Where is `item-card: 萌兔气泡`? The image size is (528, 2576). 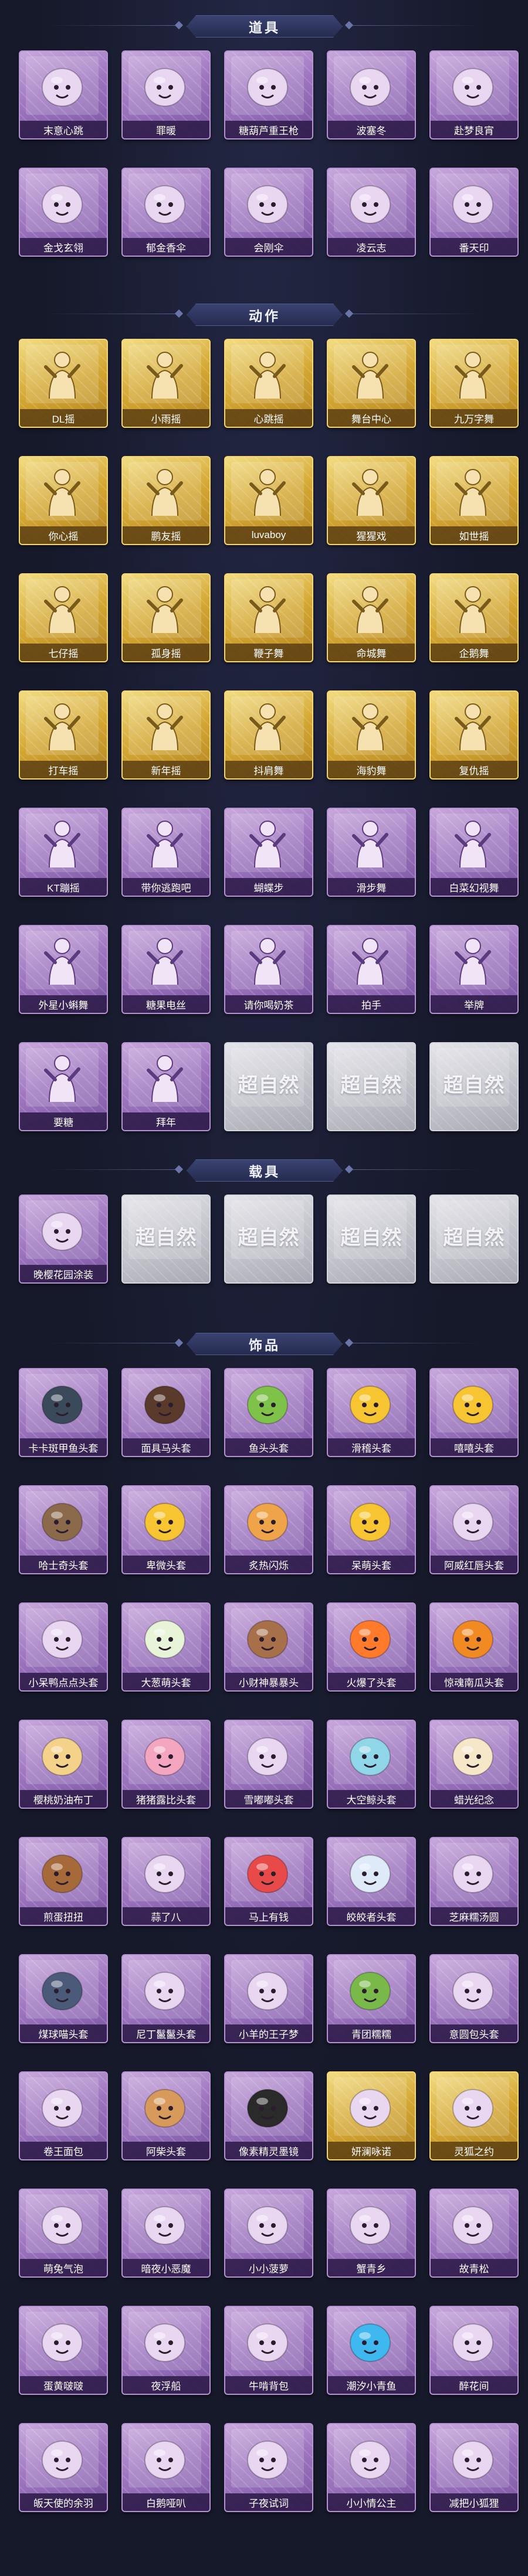 item-card: 萌兔气泡 is located at coordinates (63, 2233).